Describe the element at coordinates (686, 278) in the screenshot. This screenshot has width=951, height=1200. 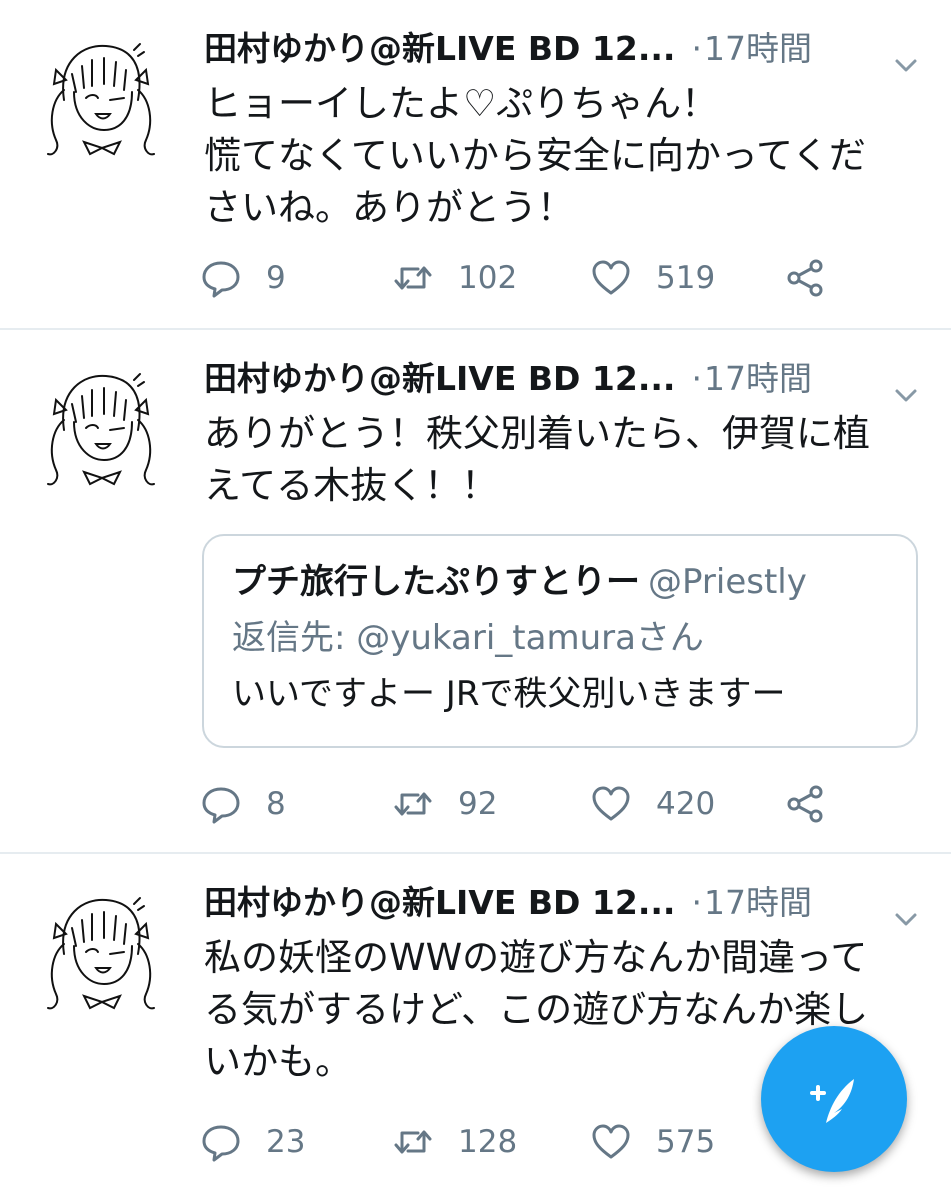
I see `like-count: 519` at that location.